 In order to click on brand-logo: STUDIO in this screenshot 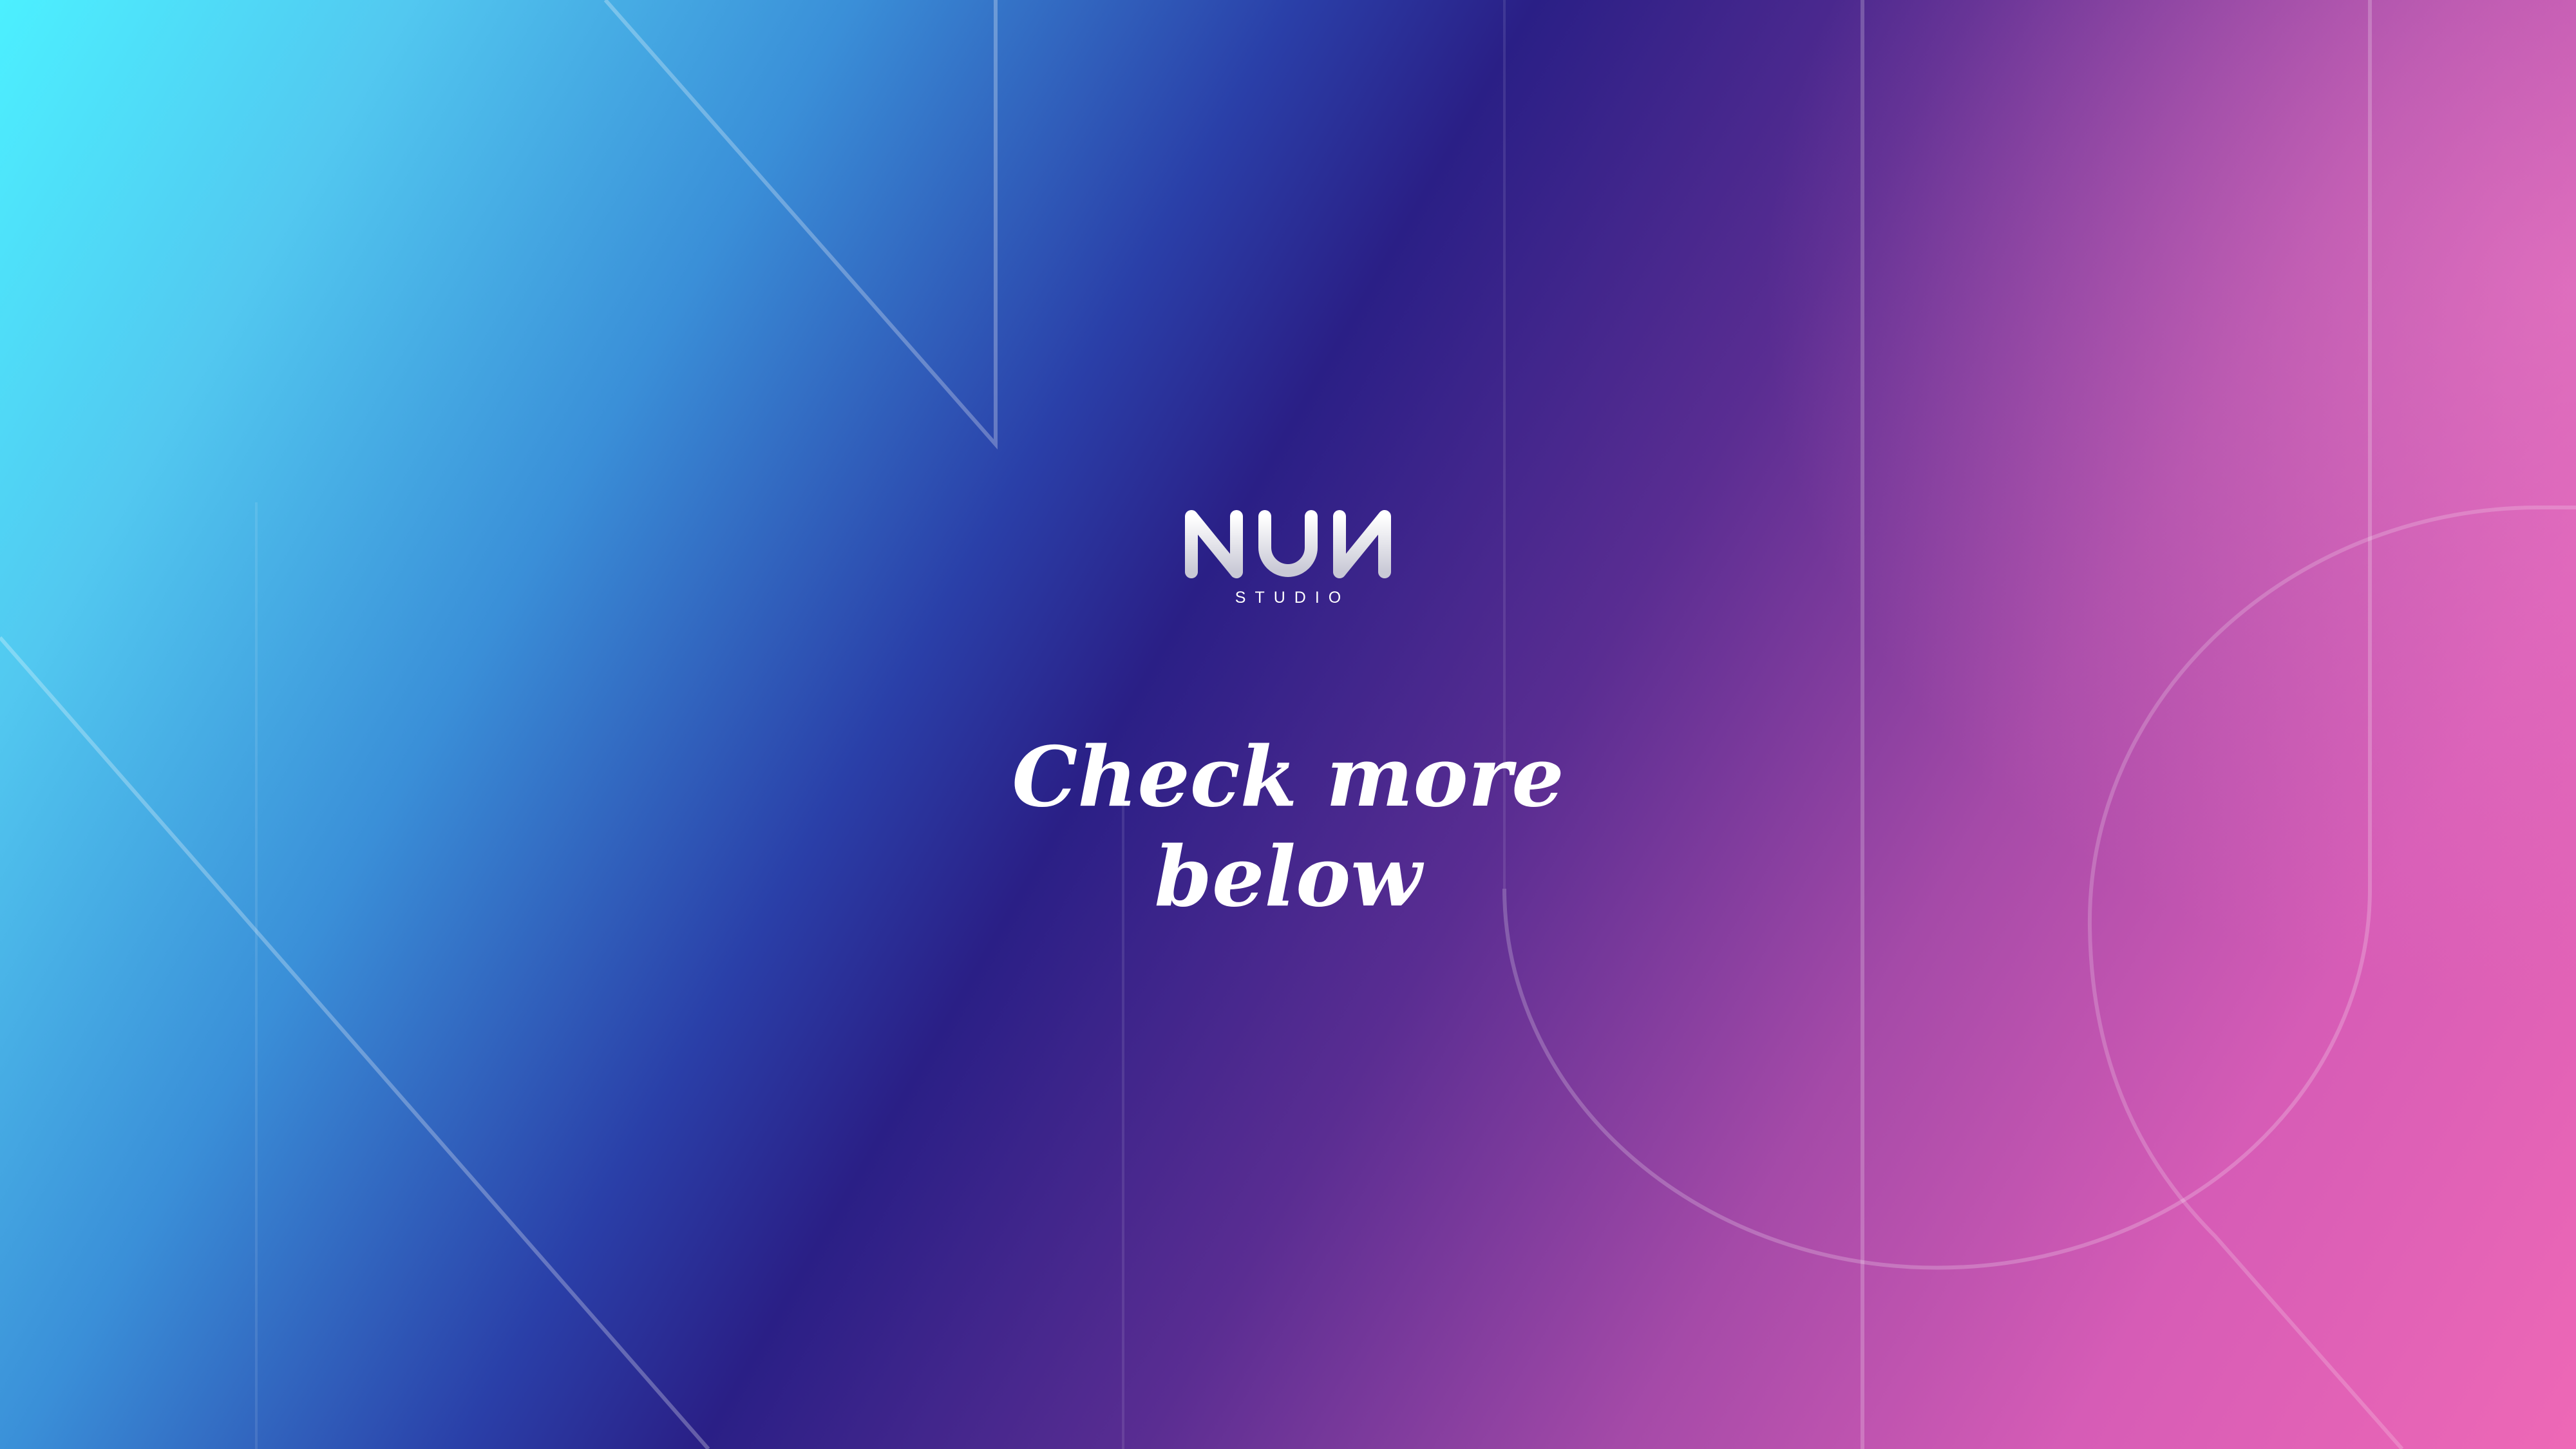, I will do `click(1288, 558)`.